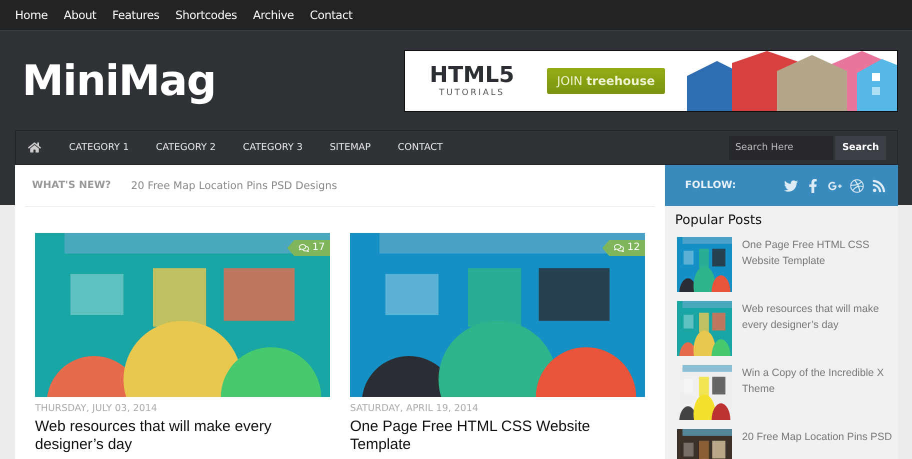  Describe the element at coordinates (272, 147) in the screenshot. I see `nav-link: CATEGORY 3` at that location.